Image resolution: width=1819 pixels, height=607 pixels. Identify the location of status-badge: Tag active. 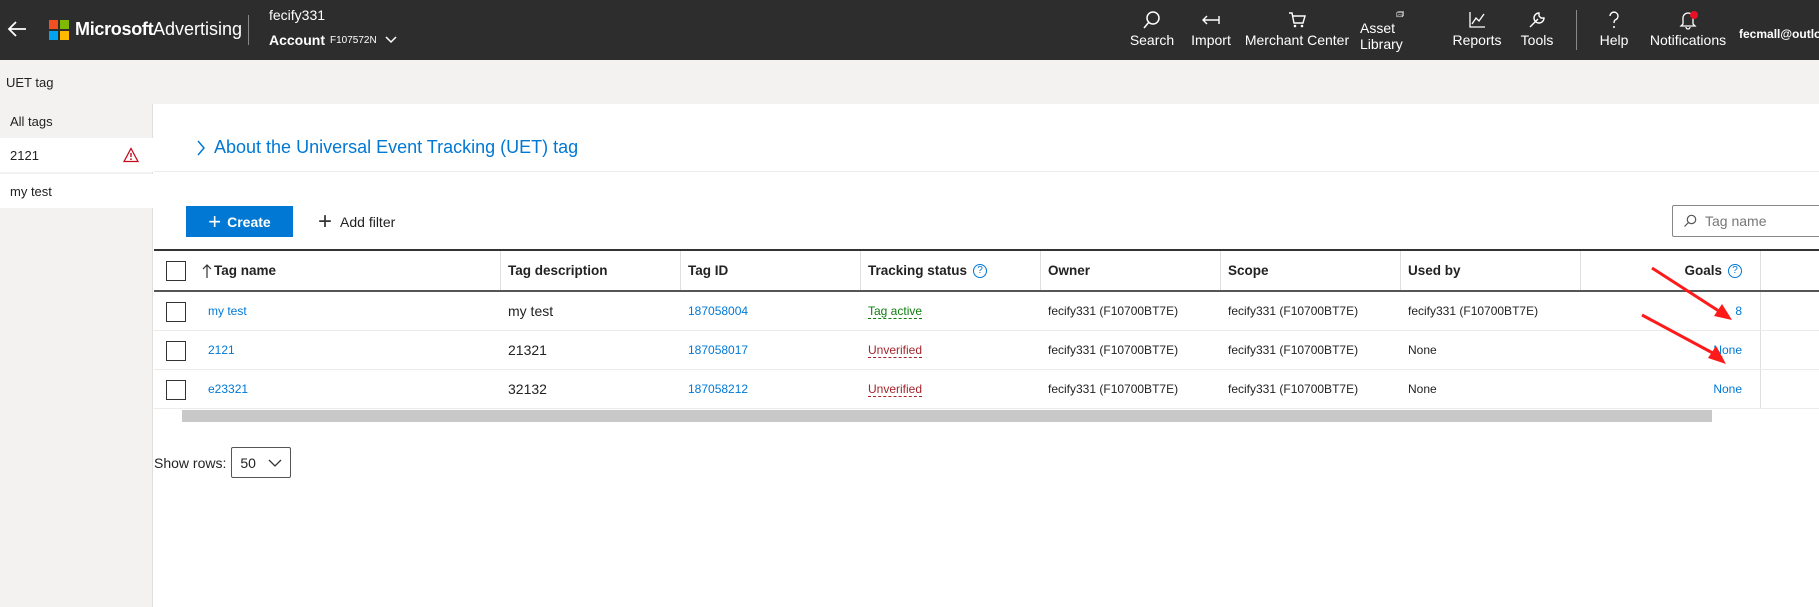
(895, 311).